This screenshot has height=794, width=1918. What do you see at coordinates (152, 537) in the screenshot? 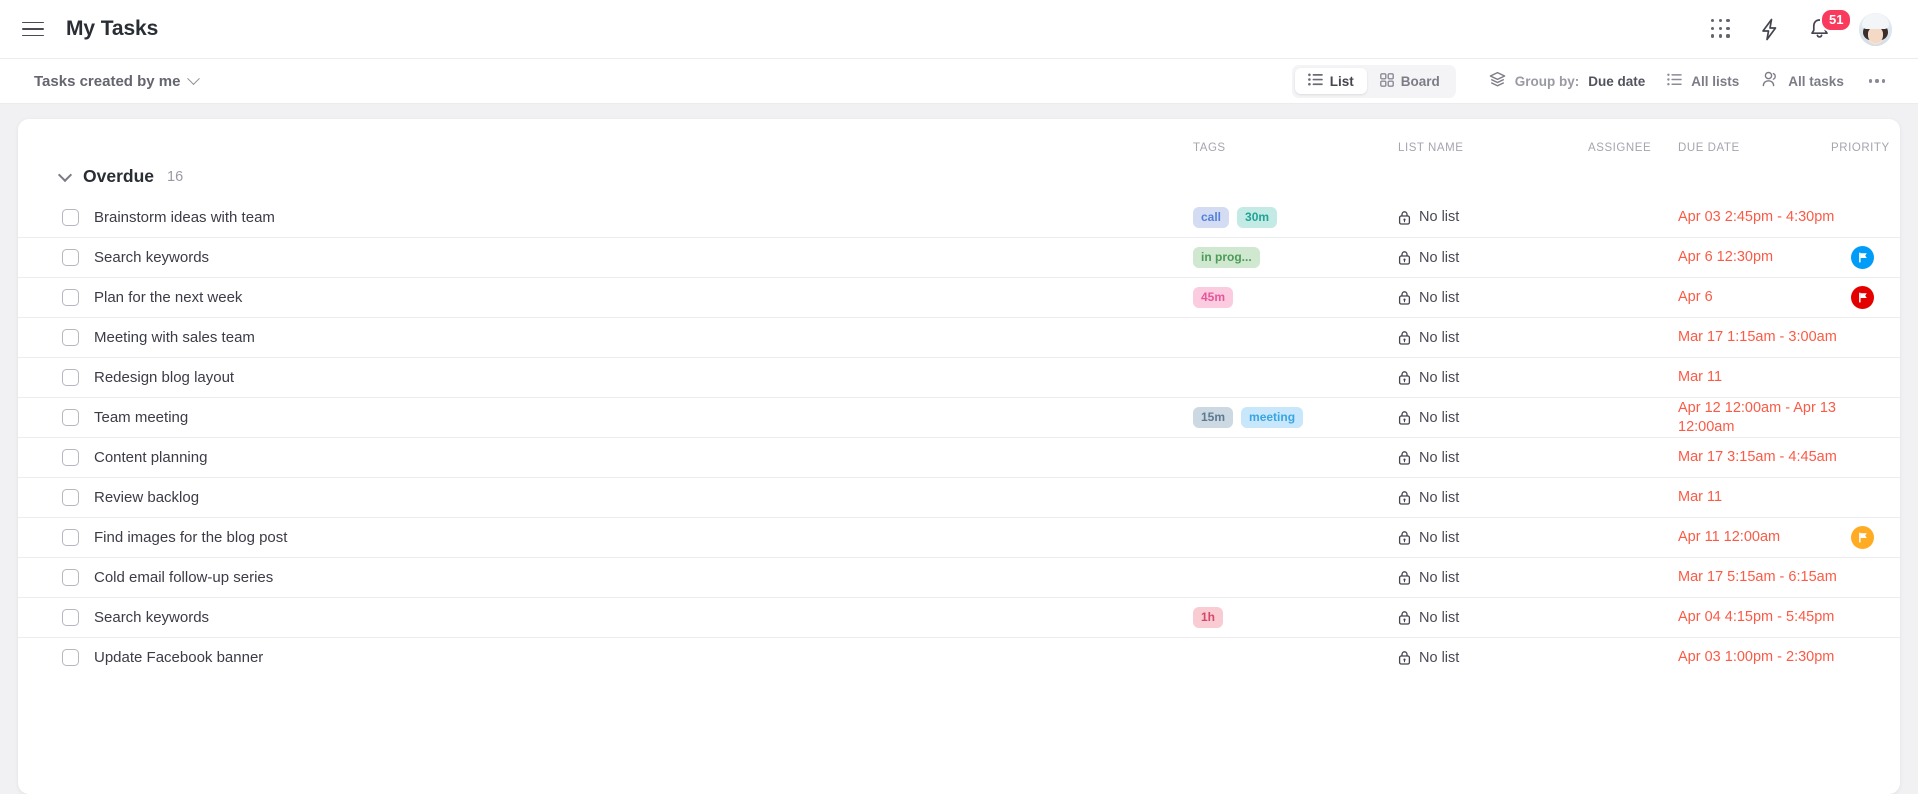
I see `task-name-cell: Find images for the blog post` at bounding box center [152, 537].